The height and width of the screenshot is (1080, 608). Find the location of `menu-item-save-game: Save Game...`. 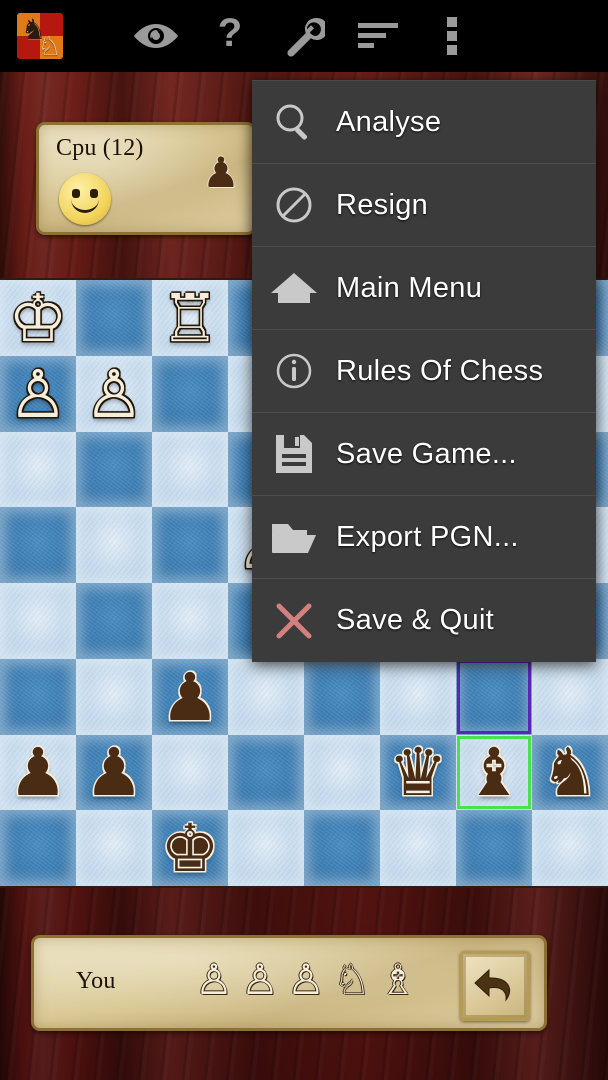

menu-item-save-game: Save Game... is located at coordinates (424, 454).